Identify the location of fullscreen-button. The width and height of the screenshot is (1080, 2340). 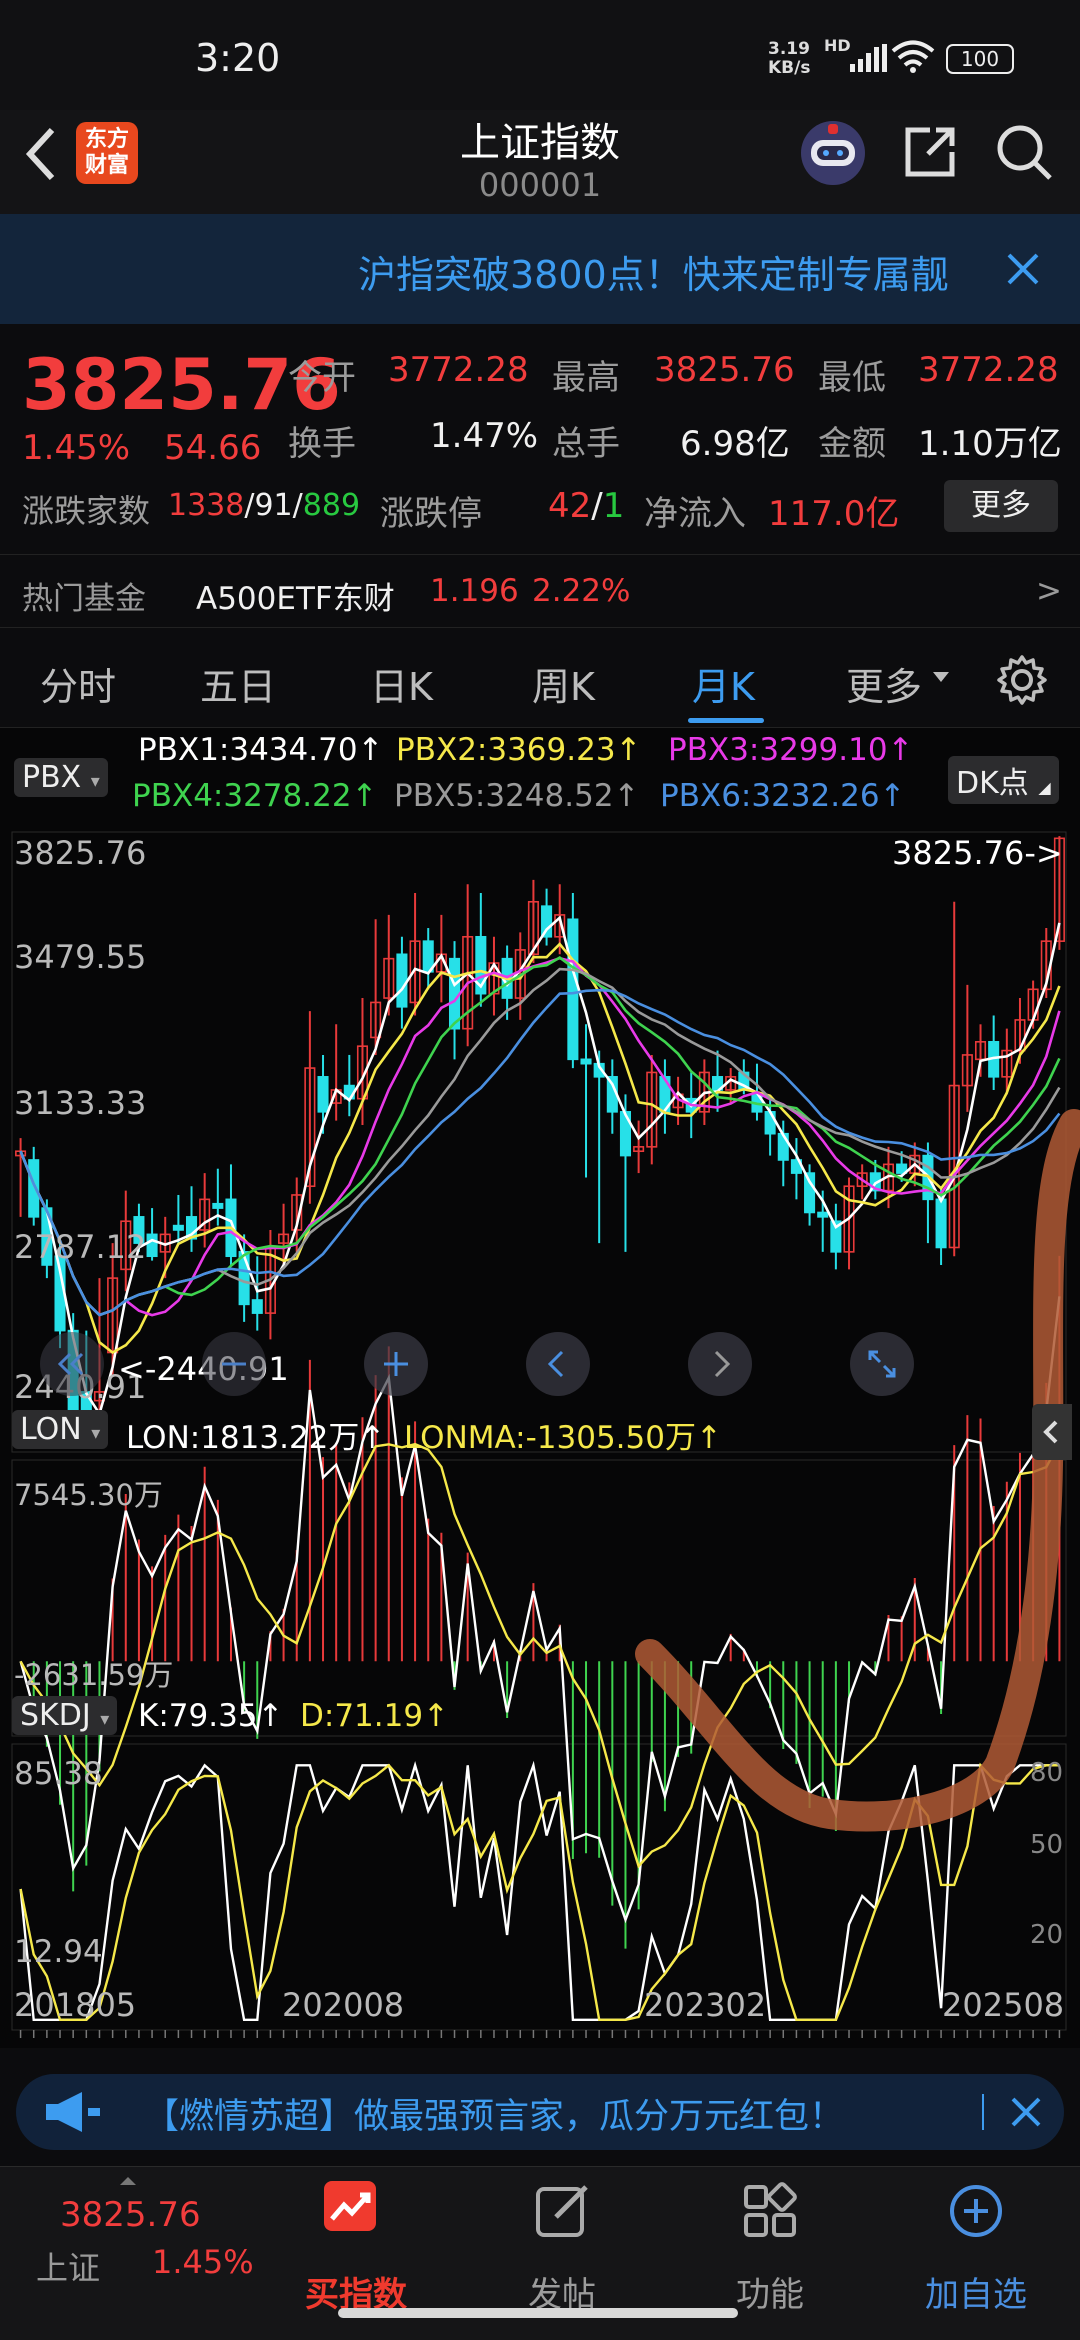
(882, 1364).